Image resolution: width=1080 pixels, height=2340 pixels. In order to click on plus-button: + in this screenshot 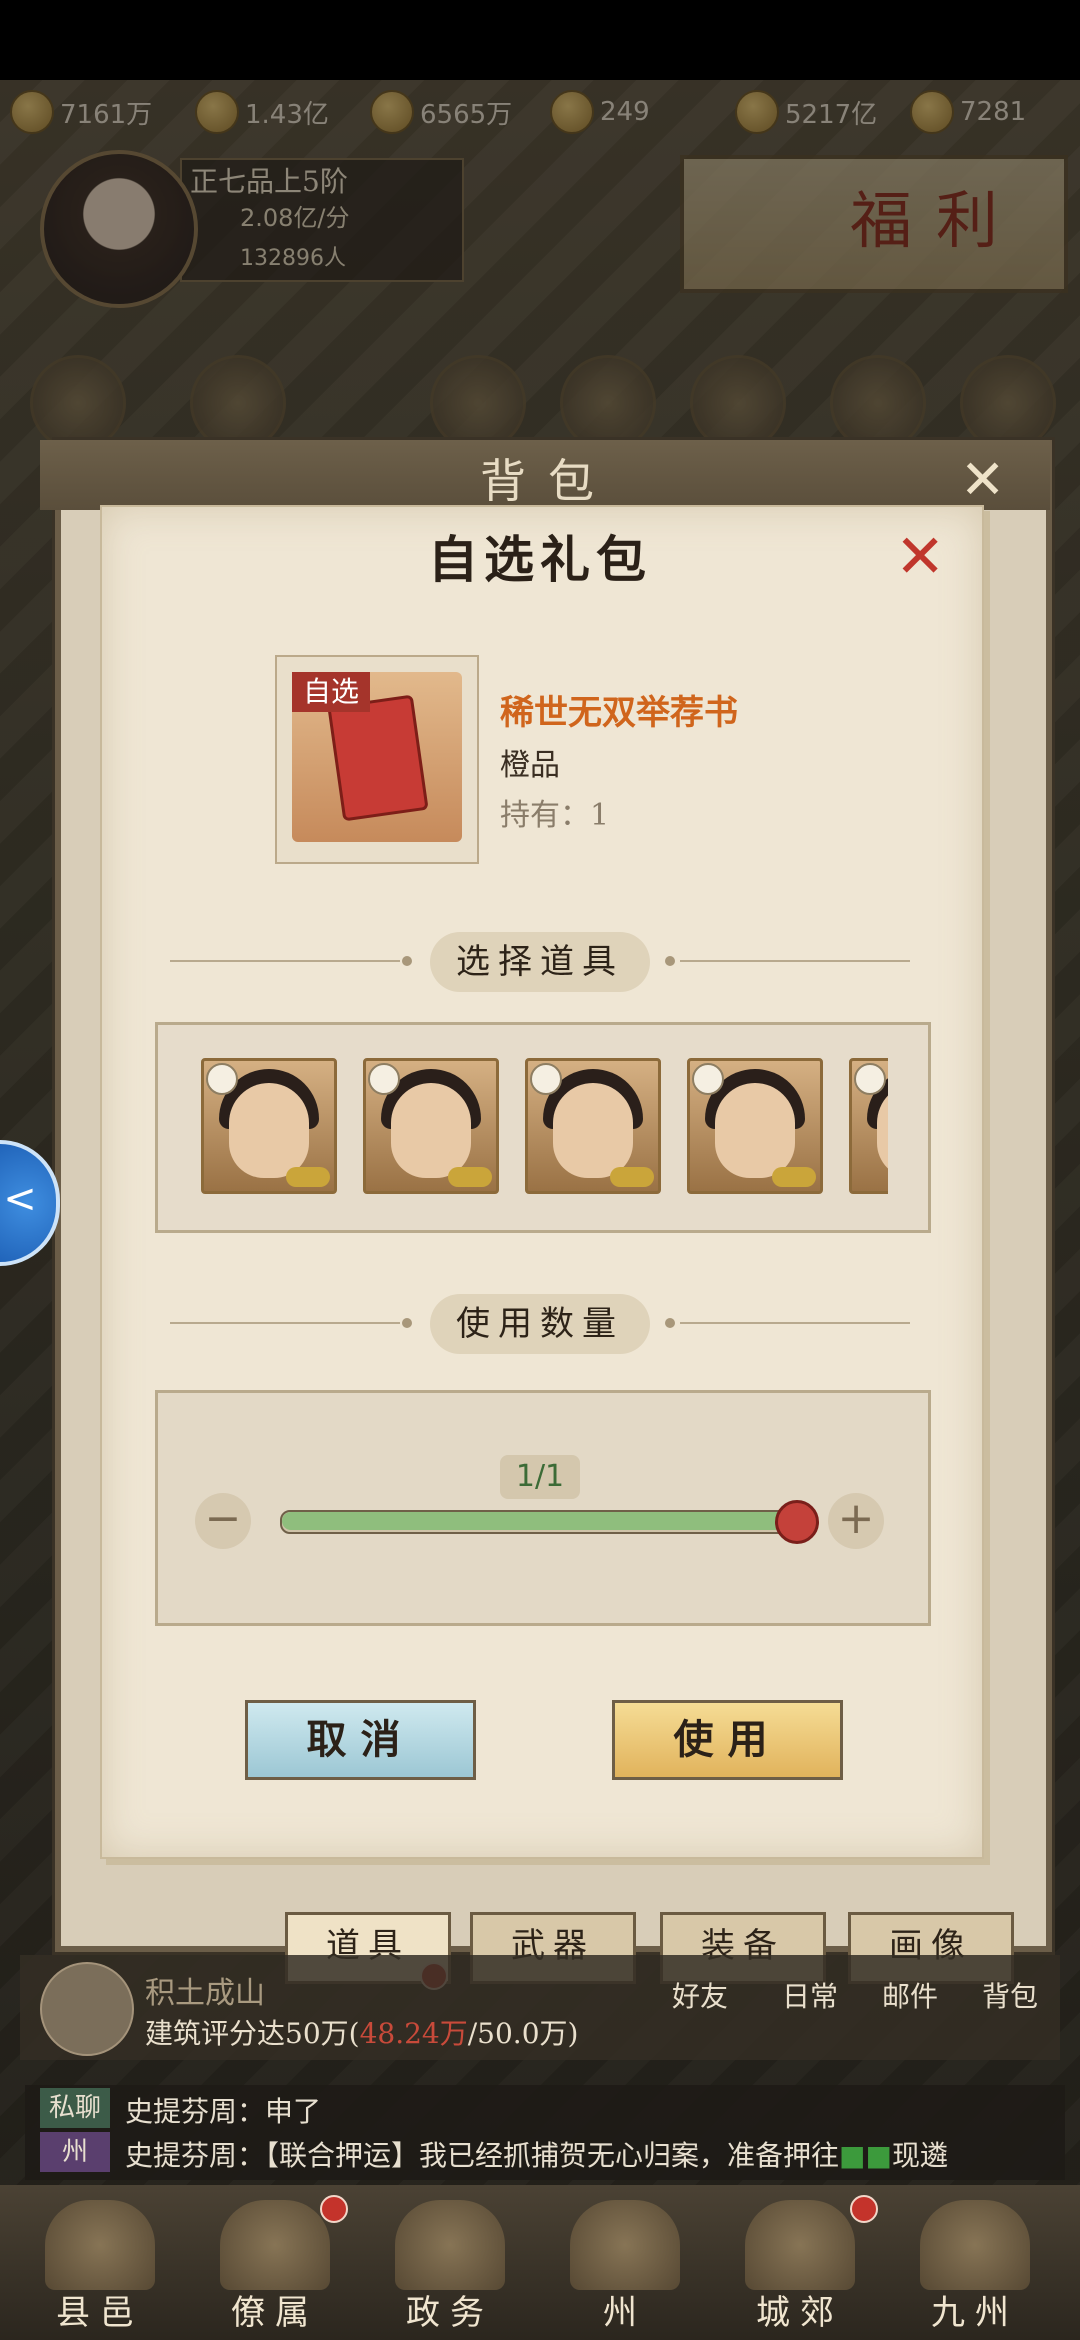, I will do `click(856, 1521)`.